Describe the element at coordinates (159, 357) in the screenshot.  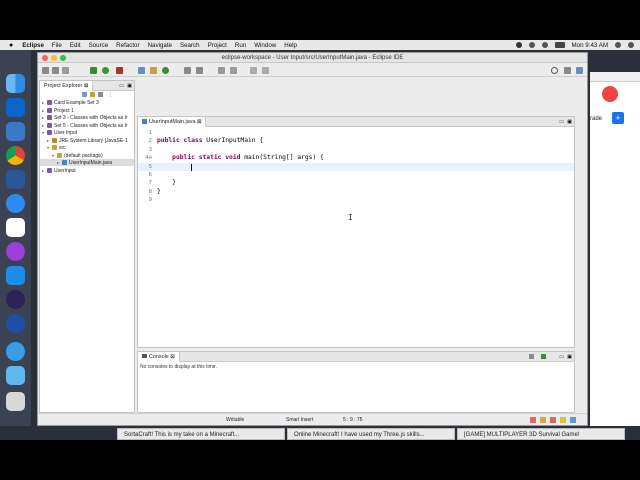
I see `tab-console: Console ⊠` at that location.